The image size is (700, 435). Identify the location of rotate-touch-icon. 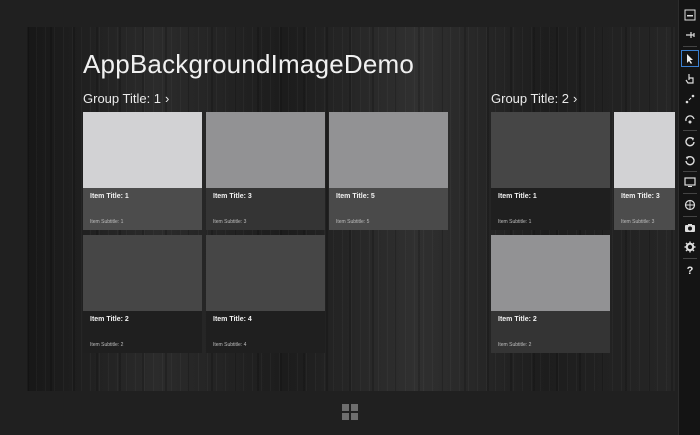
(690, 118).